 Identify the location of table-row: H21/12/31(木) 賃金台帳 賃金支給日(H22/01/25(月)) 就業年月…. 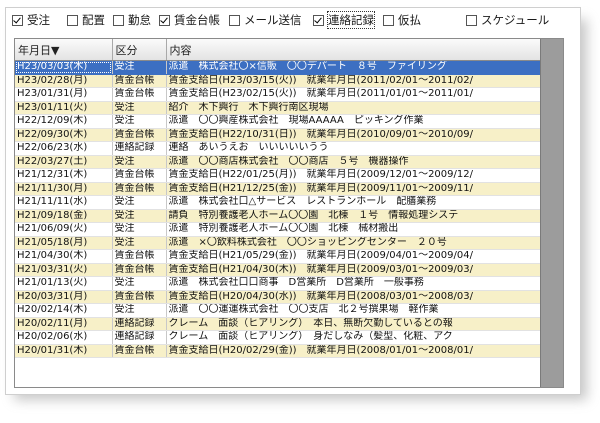
(278, 175).